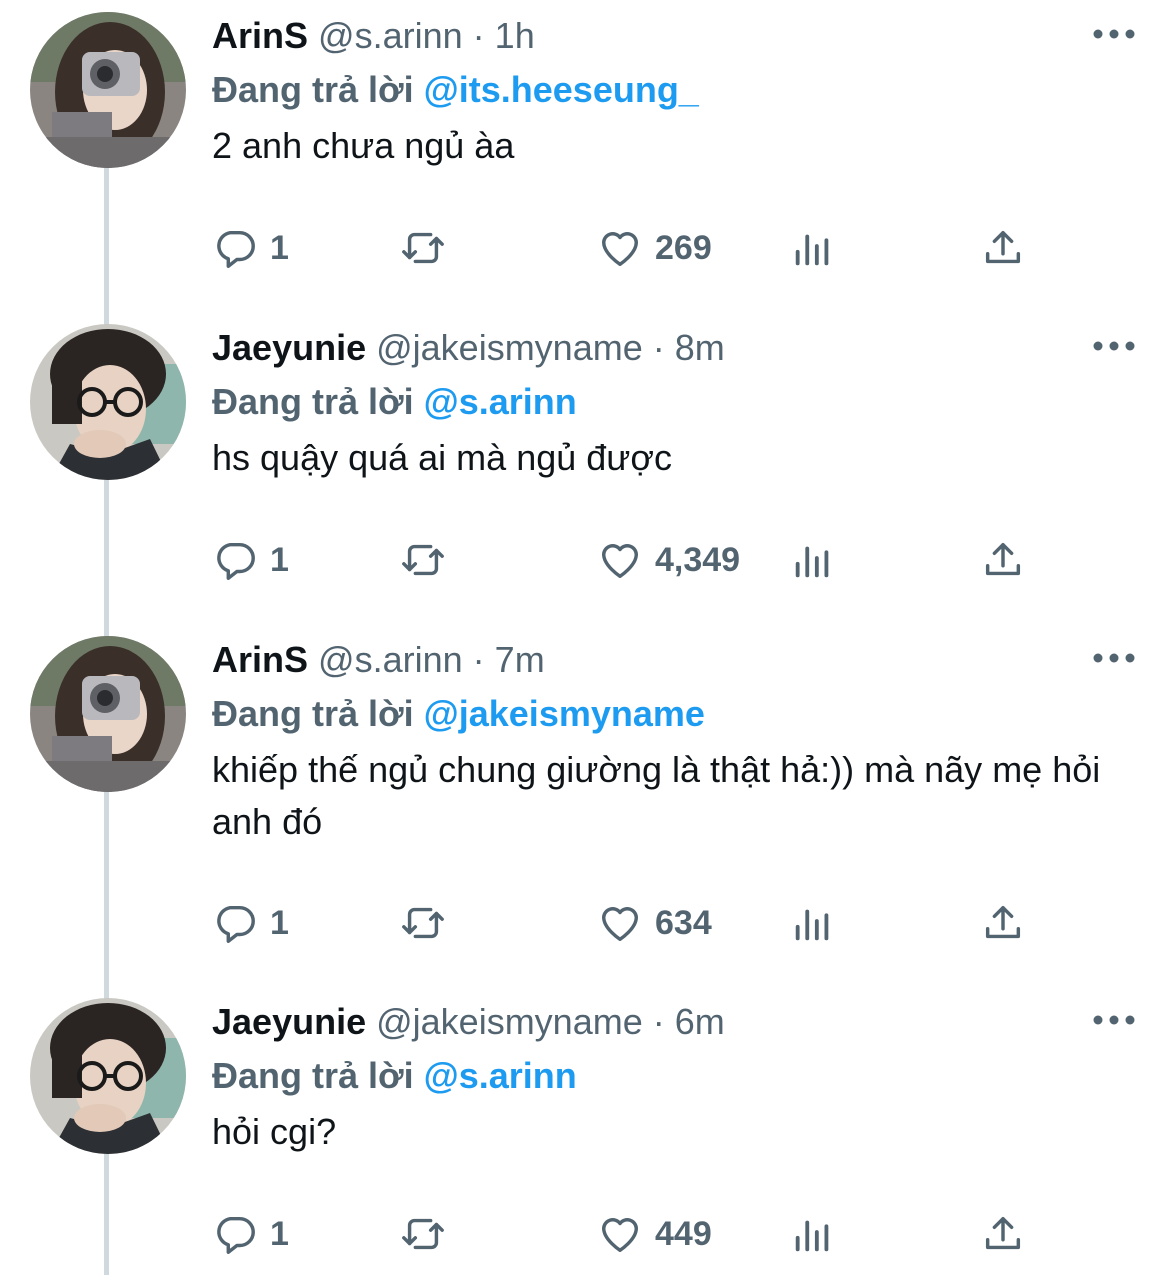  Describe the element at coordinates (363, 145) in the screenshot. I see `tweet-text: 2 anh chưa ngủ àa` at that location.